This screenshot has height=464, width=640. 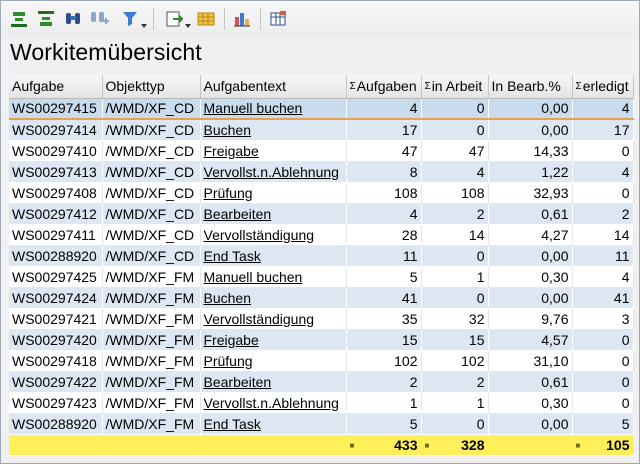 What do you see at coordinates (530, 424) in the screenshot?
I see `cell-in-bearb-percent: 0,00` at bounding box center [530, 424].